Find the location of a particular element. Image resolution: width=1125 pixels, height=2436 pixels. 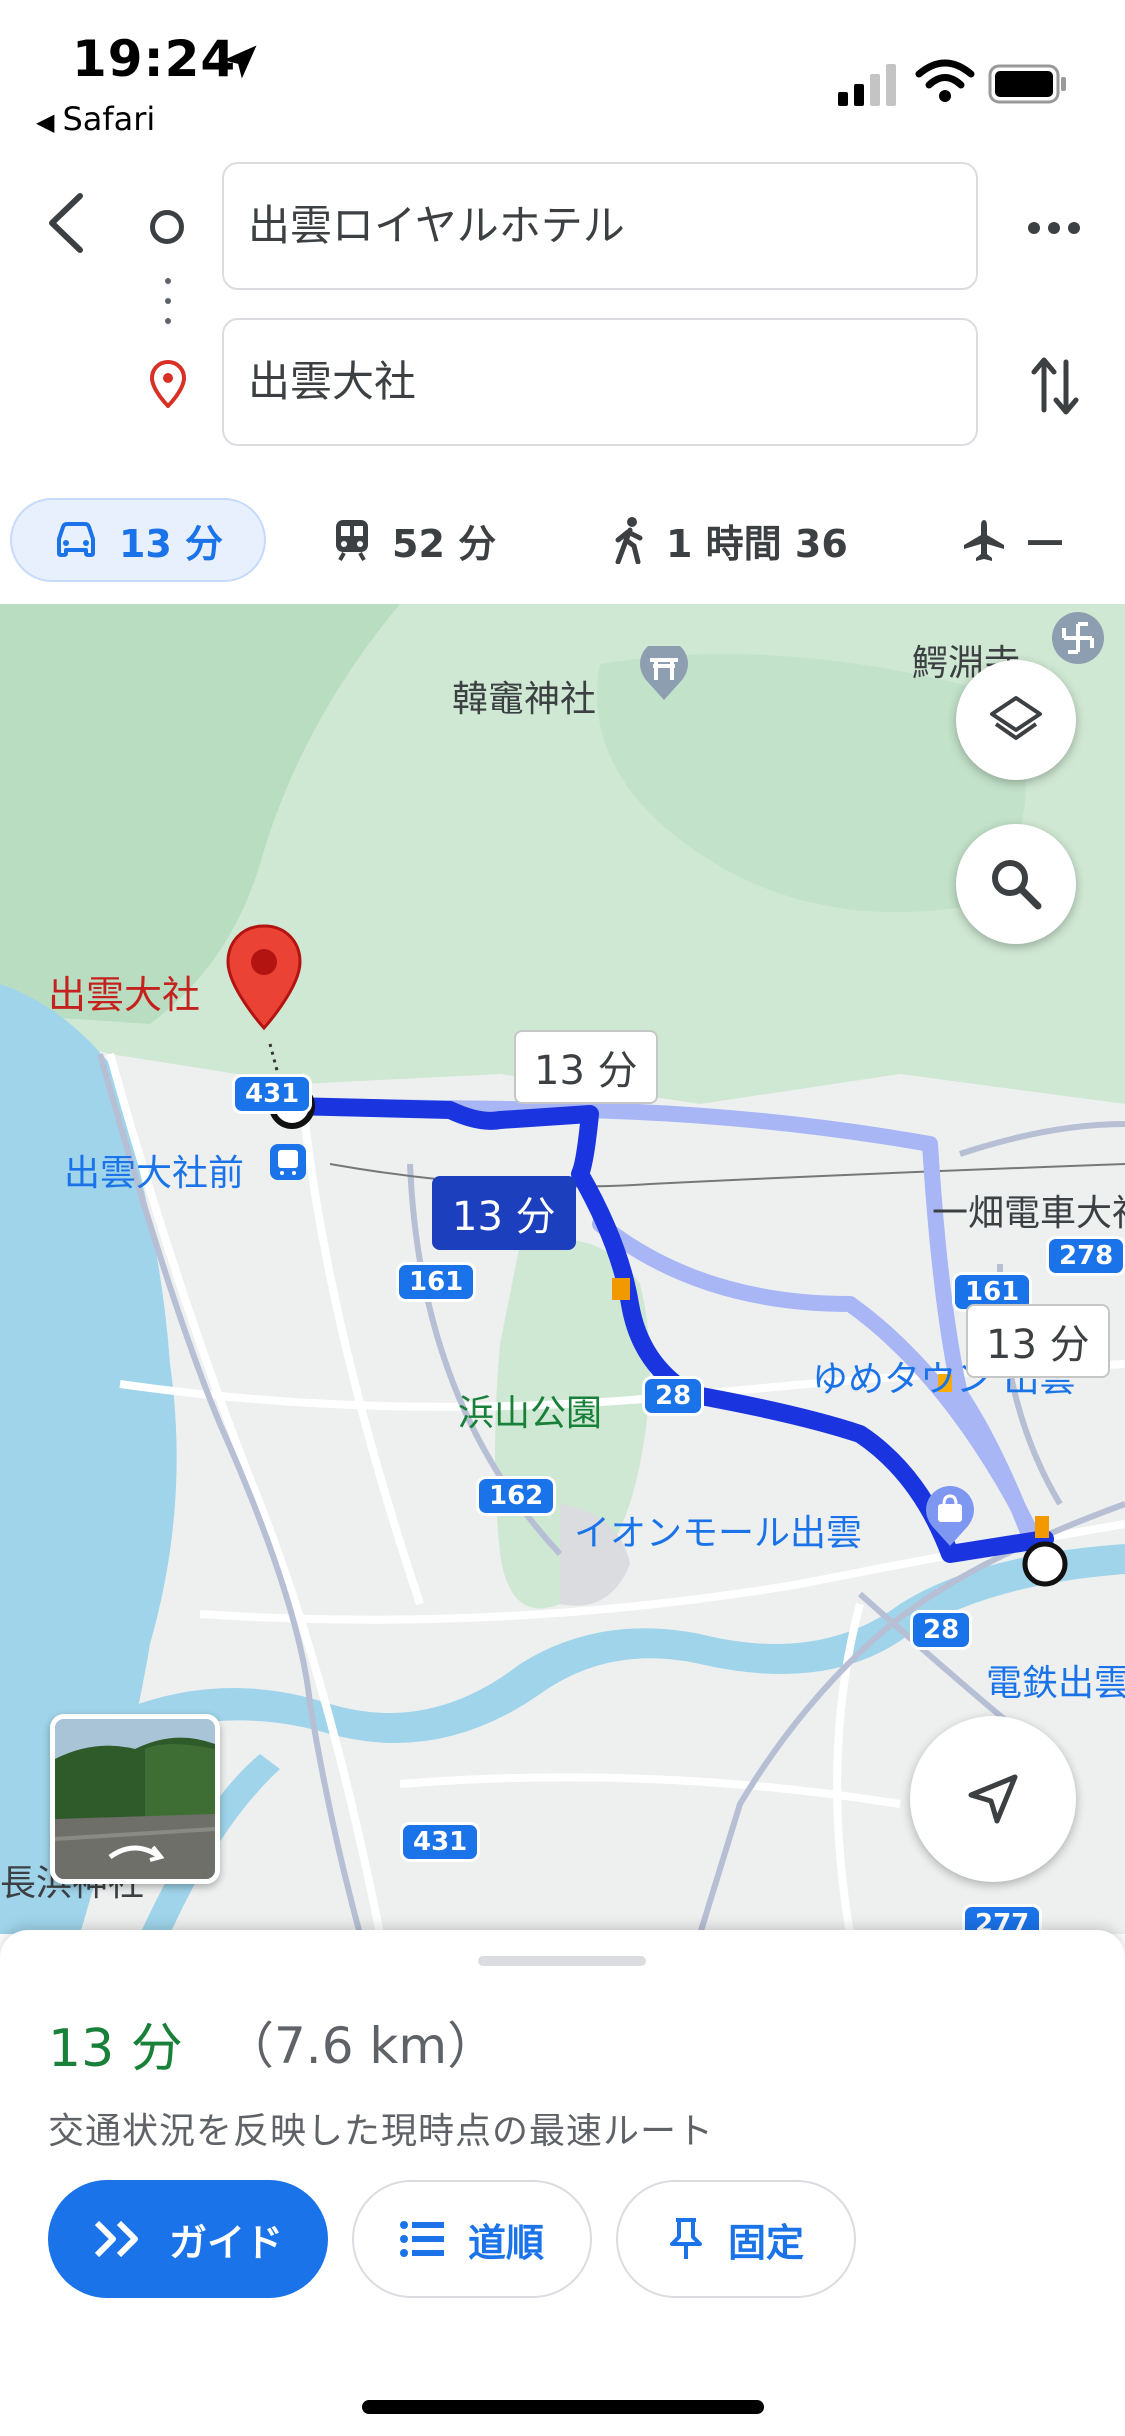

route-subtitle: 交通状況を反映した現時点の最速ルート is located at coordinates (381, 2131).